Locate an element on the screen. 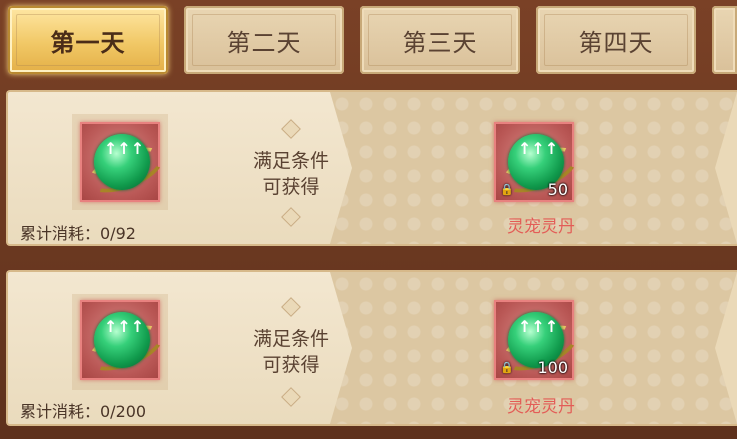 The image size is (737, 439). tab-label: 第一天 is located at coordinates (88, 42).